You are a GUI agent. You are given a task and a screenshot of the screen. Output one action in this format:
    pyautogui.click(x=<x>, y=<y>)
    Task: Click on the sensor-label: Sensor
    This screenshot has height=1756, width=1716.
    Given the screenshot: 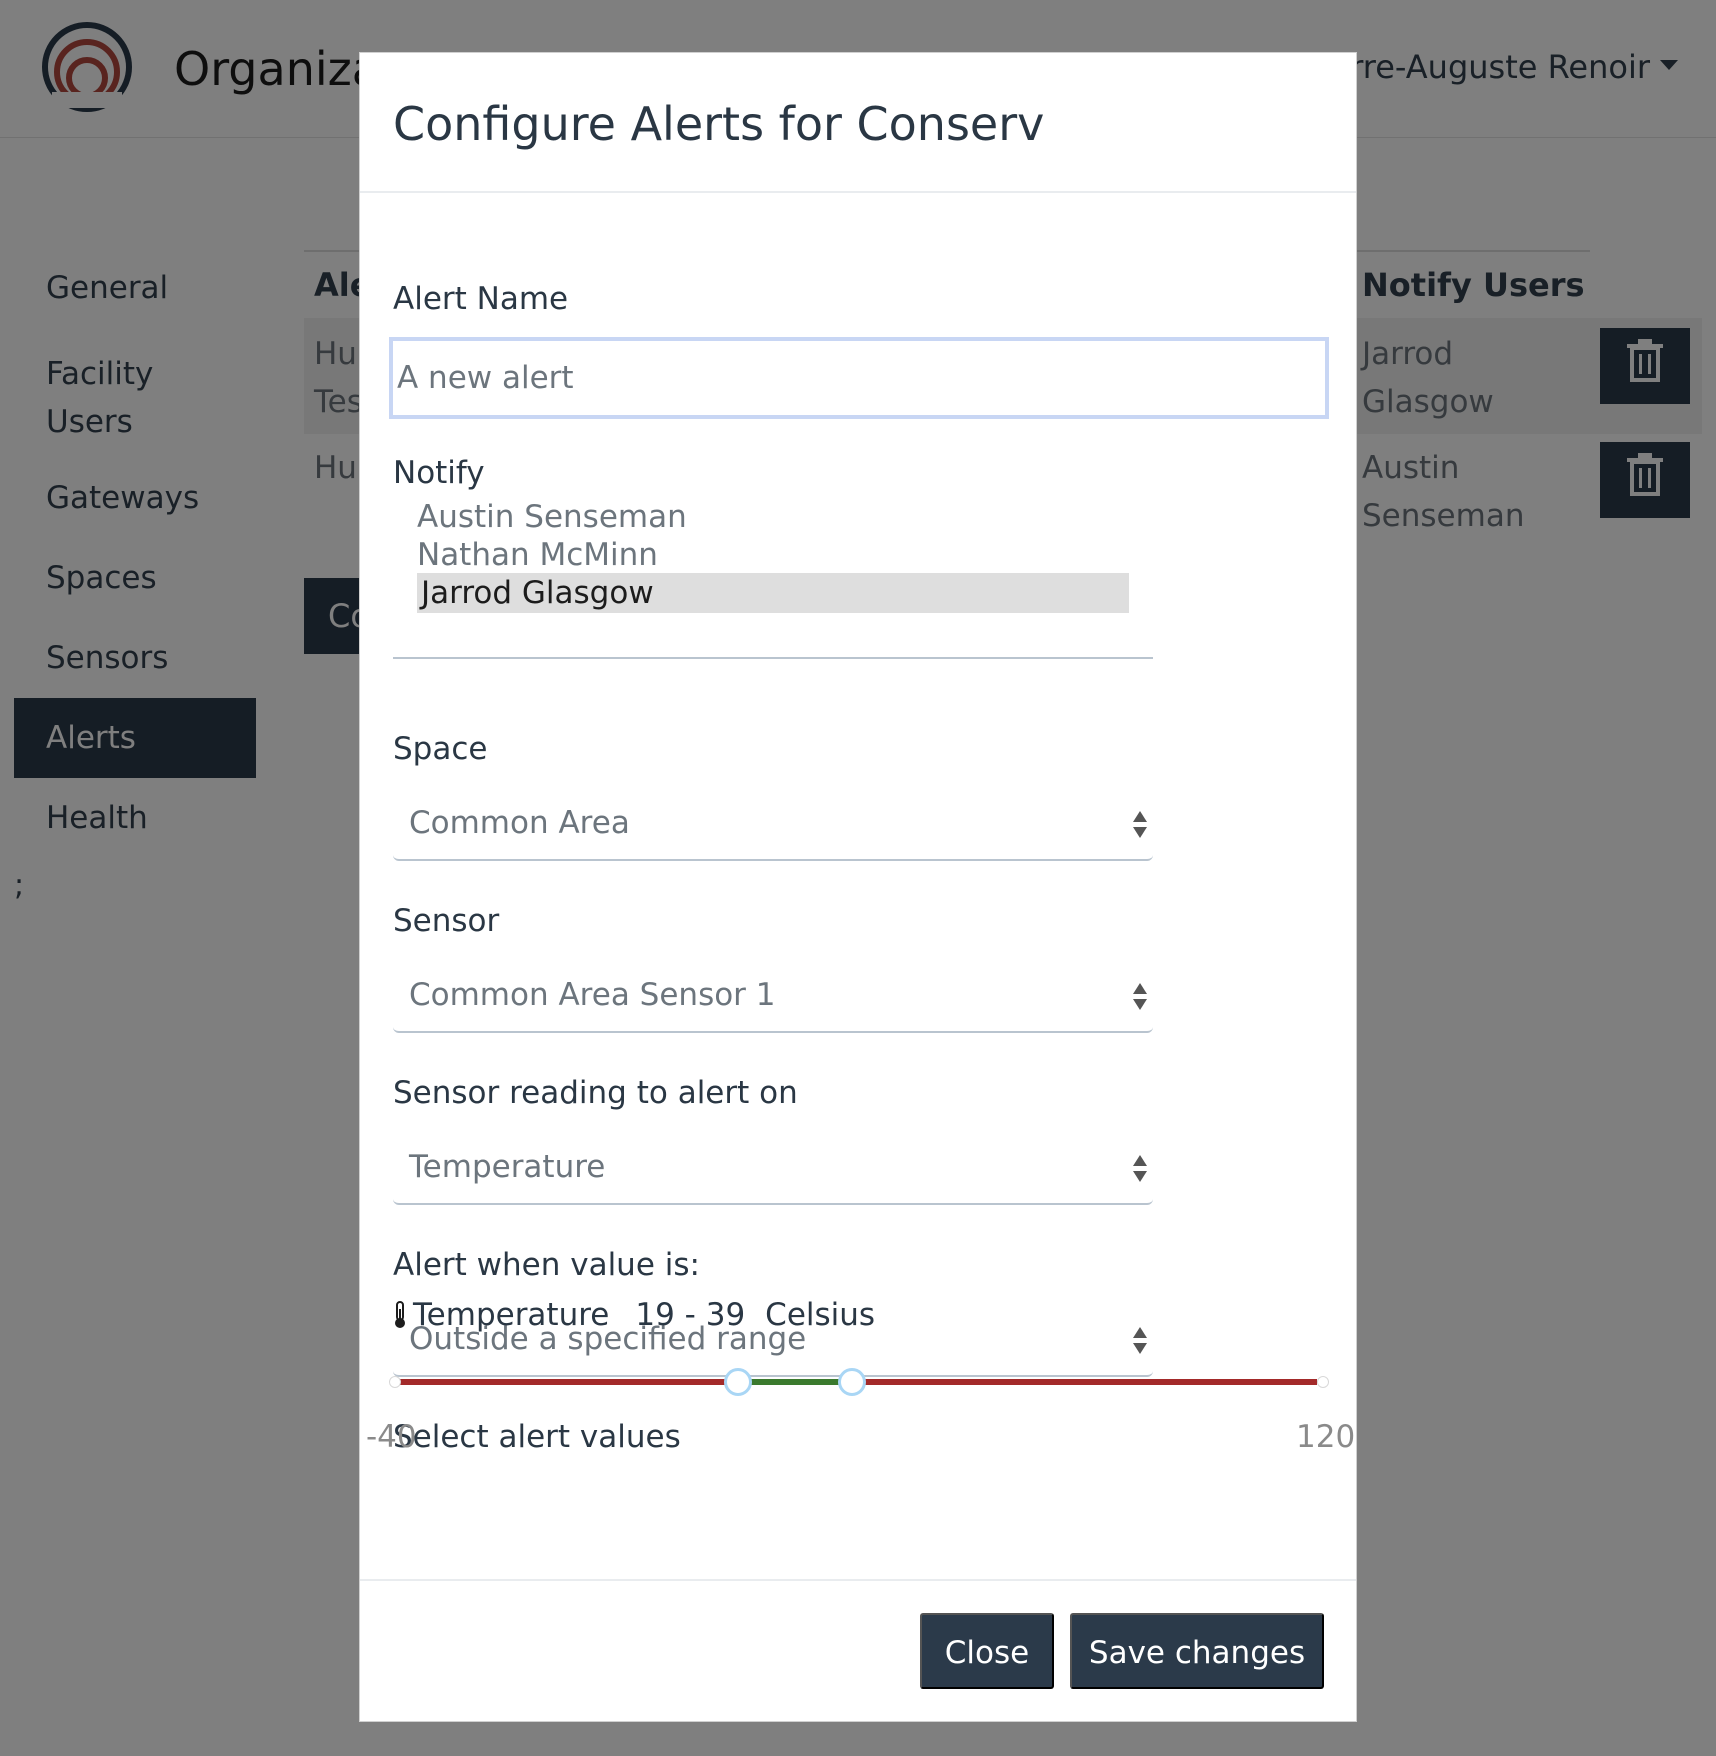 What is the action you would take?
    pyautogui.click(x=446, y=921)
    